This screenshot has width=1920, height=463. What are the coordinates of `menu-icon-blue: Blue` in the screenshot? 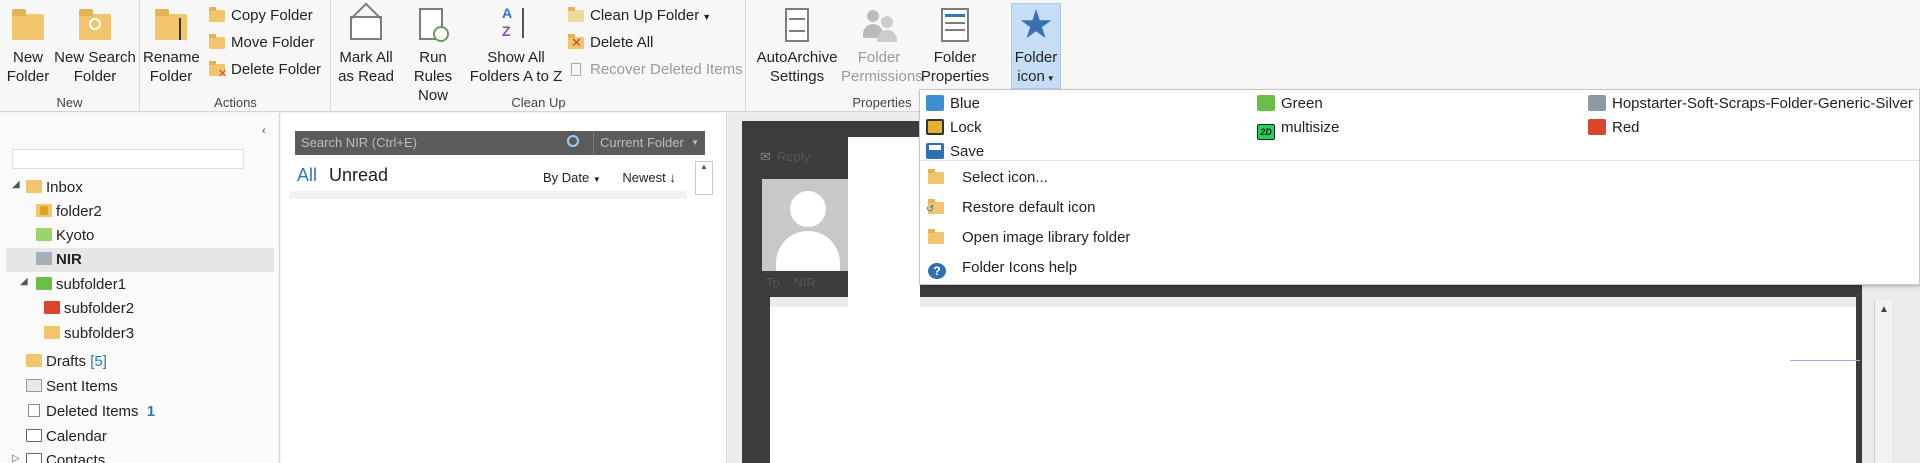 It's located at (953, 104).